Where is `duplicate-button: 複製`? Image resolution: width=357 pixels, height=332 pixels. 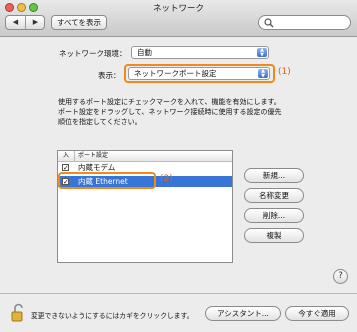 duplicate-button: 複製 is located at coordinates (274, 235).